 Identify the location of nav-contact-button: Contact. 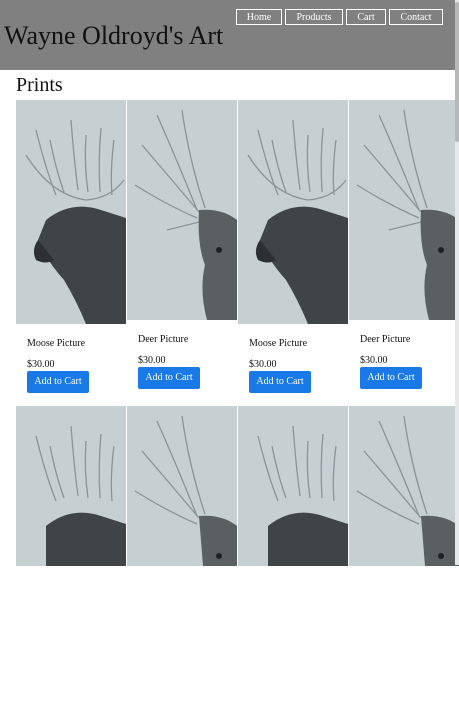
(416, 17).